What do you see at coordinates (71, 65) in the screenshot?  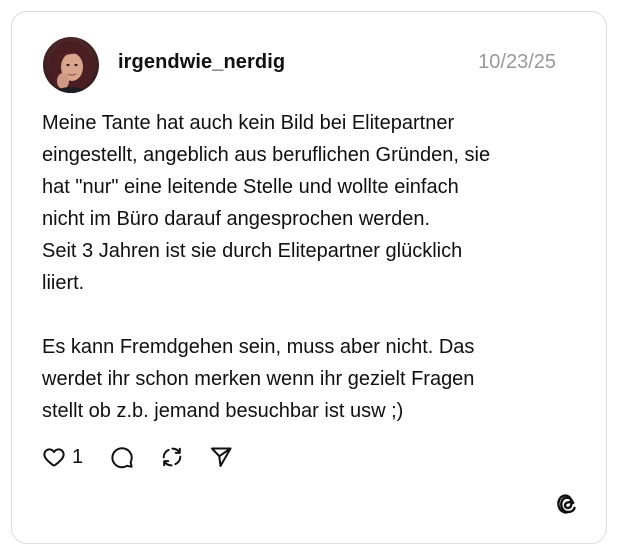 I see `avatar` at bounding box center [71, 65].